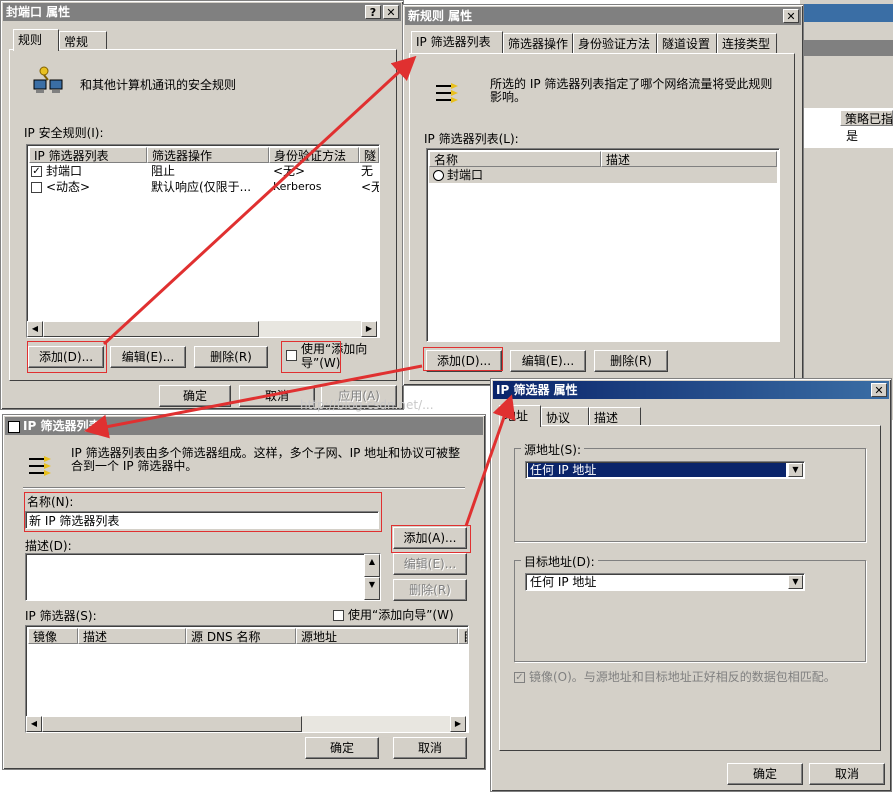  Describe the element at coordinates (314, 155) in the screenshot. I see `column-header-auth: 身份验证方法` at that location.